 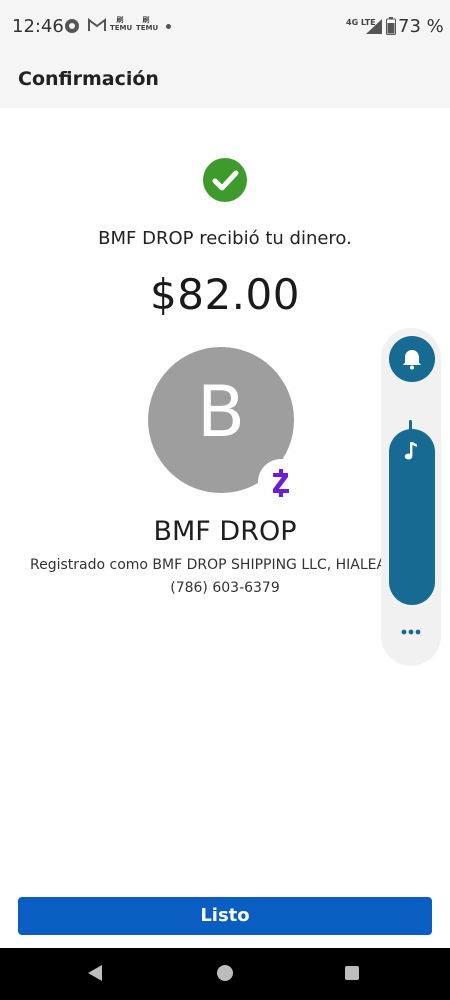 What do you see at coordinates (225, 180) in the screenshot?
I see `check-circle-icon` at bounding box center [225, 180].